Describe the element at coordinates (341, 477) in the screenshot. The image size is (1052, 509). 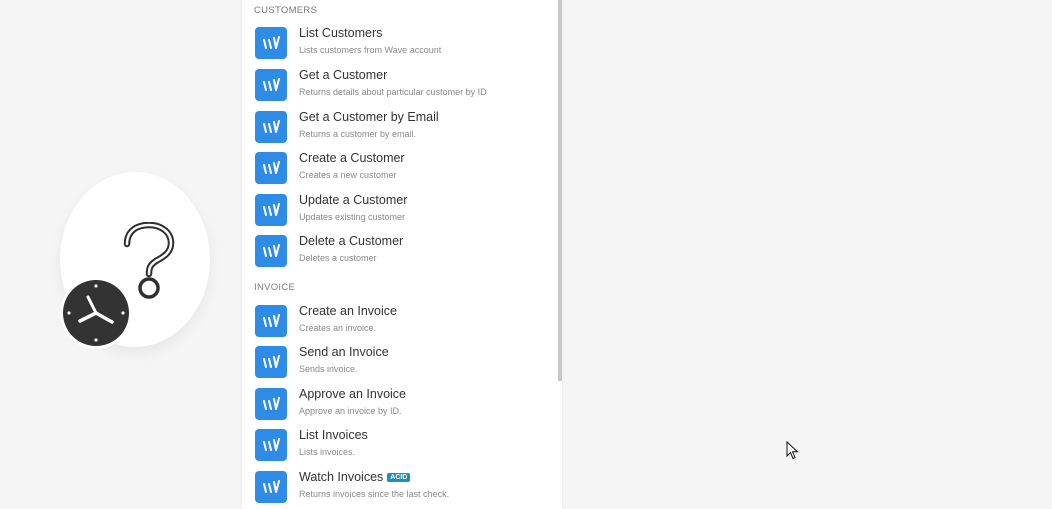
I see `item-title-text: Watch Invoices` at that location.